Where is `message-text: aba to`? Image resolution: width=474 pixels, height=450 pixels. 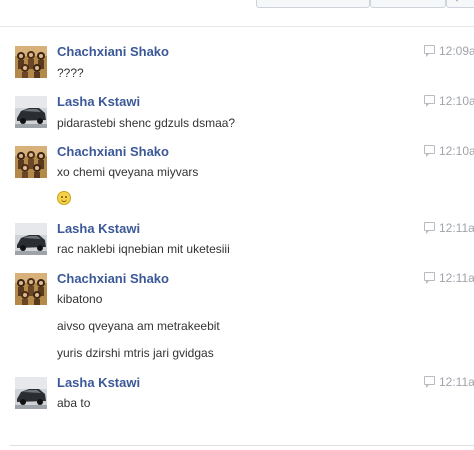 message-text: aba to is located at coordinates (74, 403).